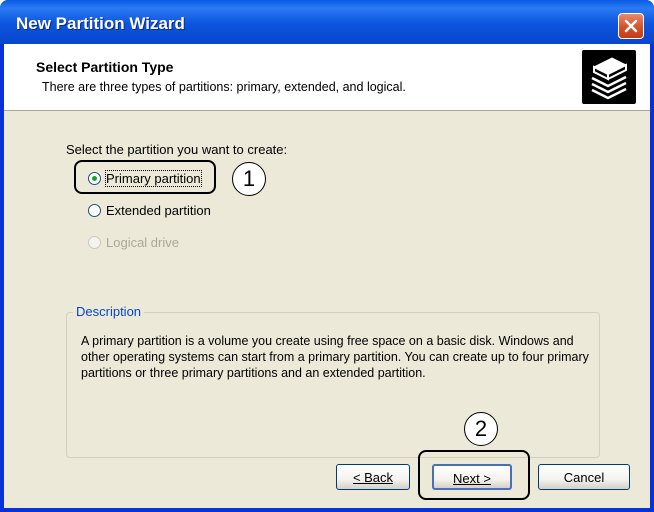  Describe the element at coordinates (327, 22) in the screenshot. I see `title-bar: New Partition Wizard` at that location.